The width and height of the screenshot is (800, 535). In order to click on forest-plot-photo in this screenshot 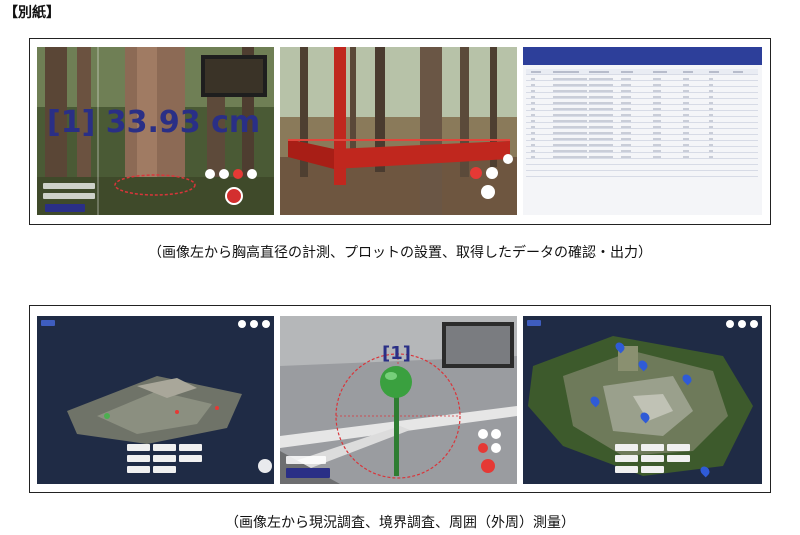, I will do `click(398, 131)`.